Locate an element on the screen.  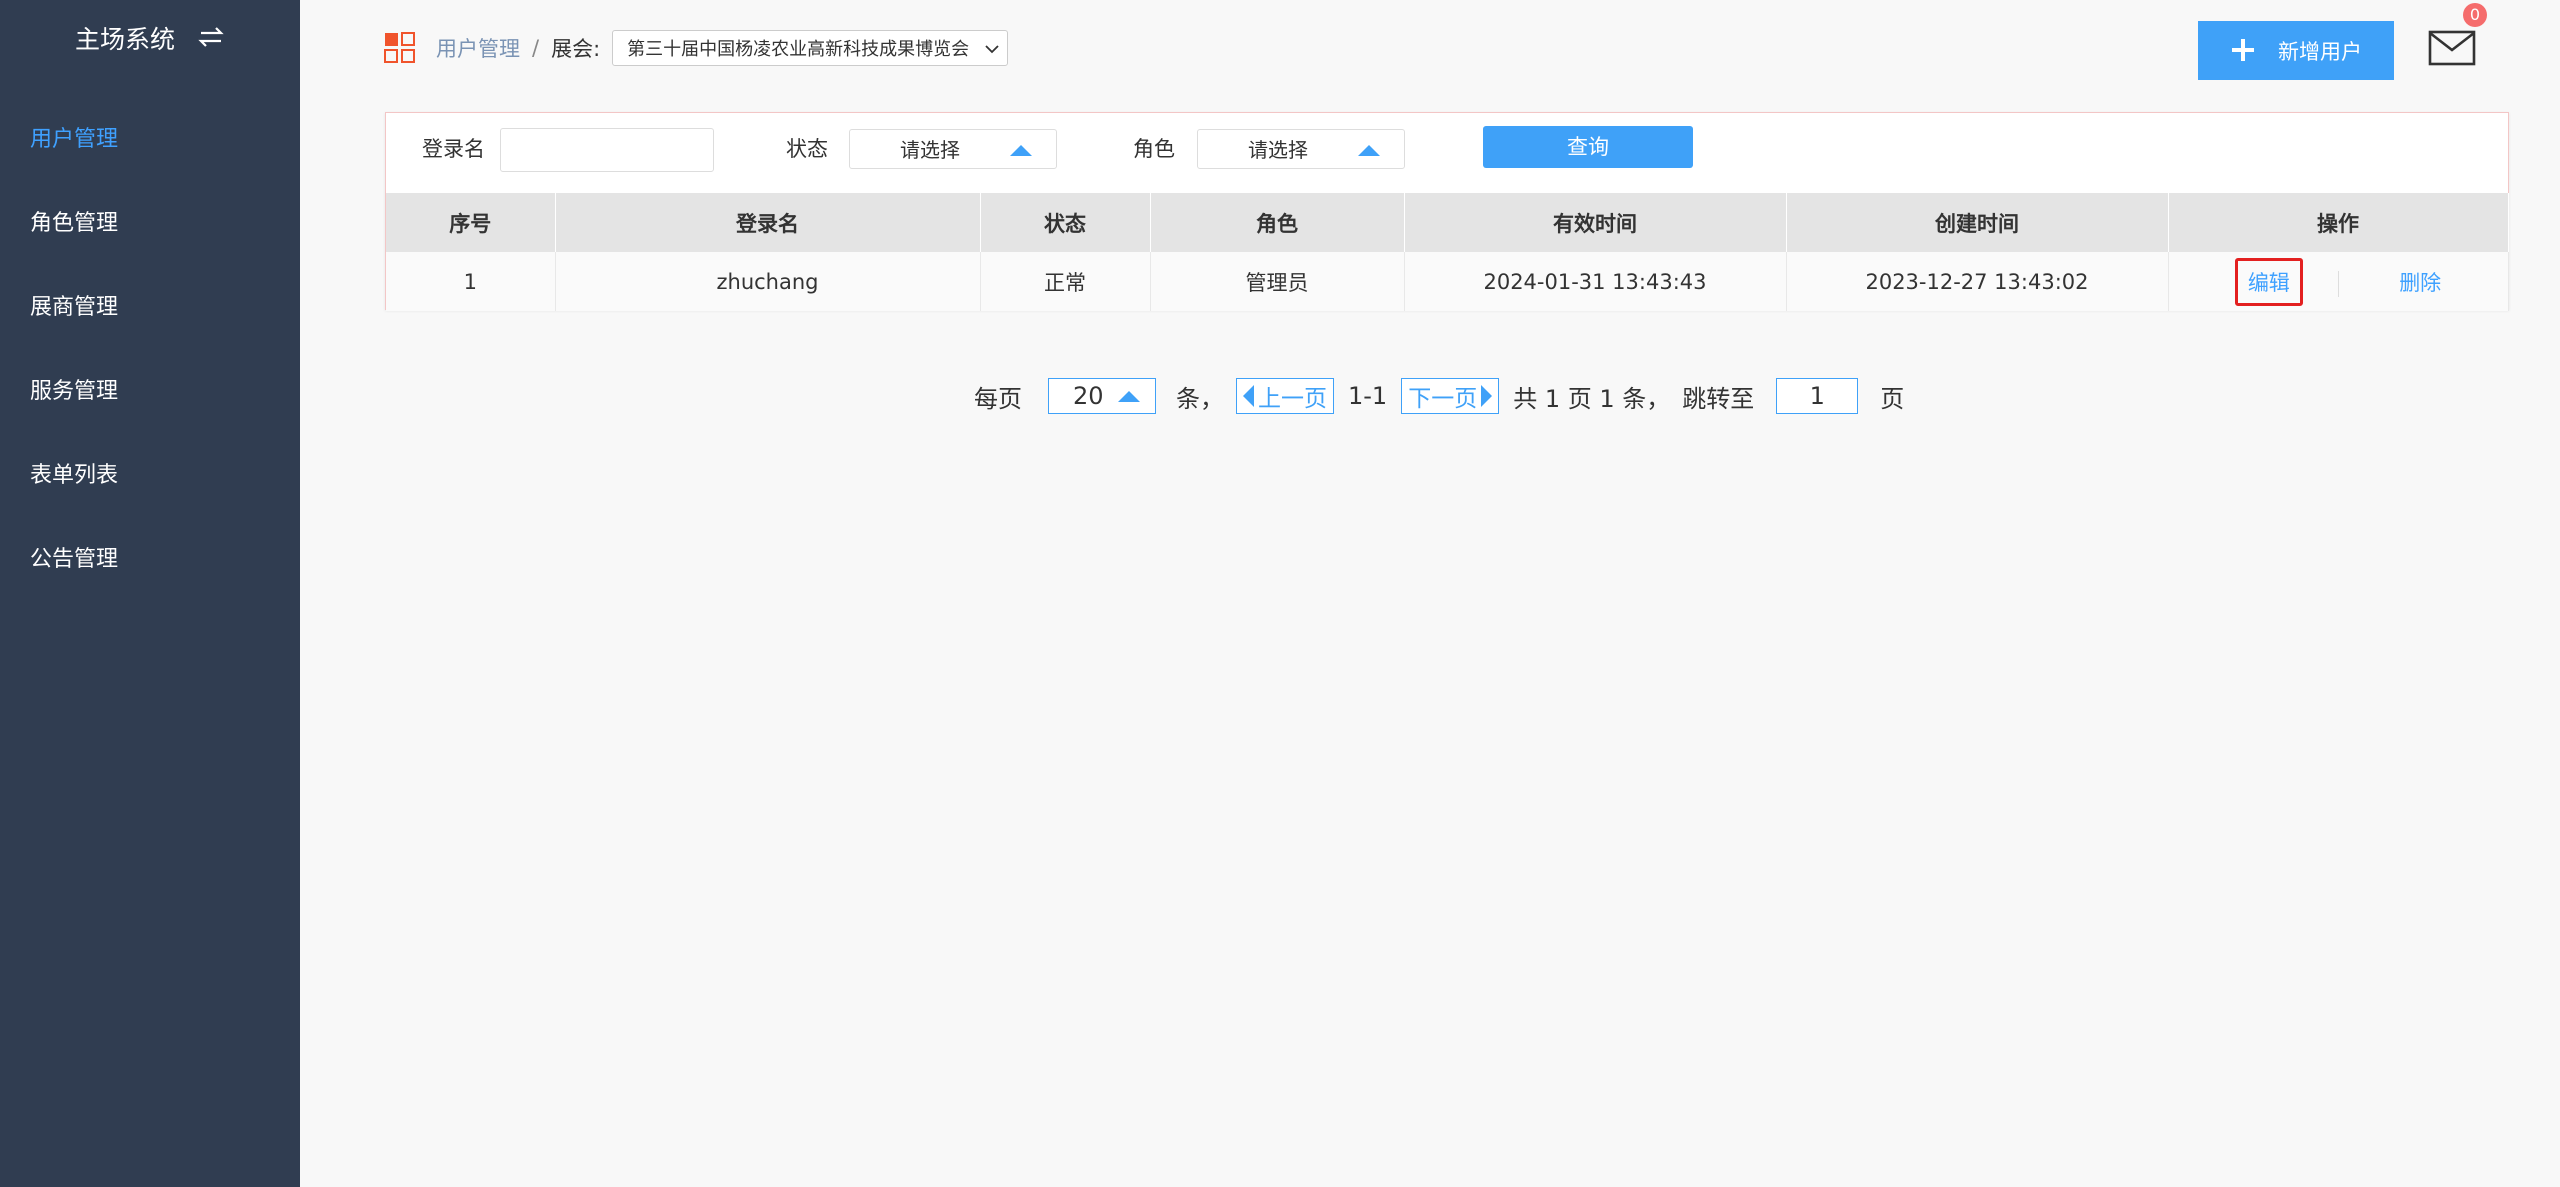
triangle-left-icon is located at coordinates (1248, 396).